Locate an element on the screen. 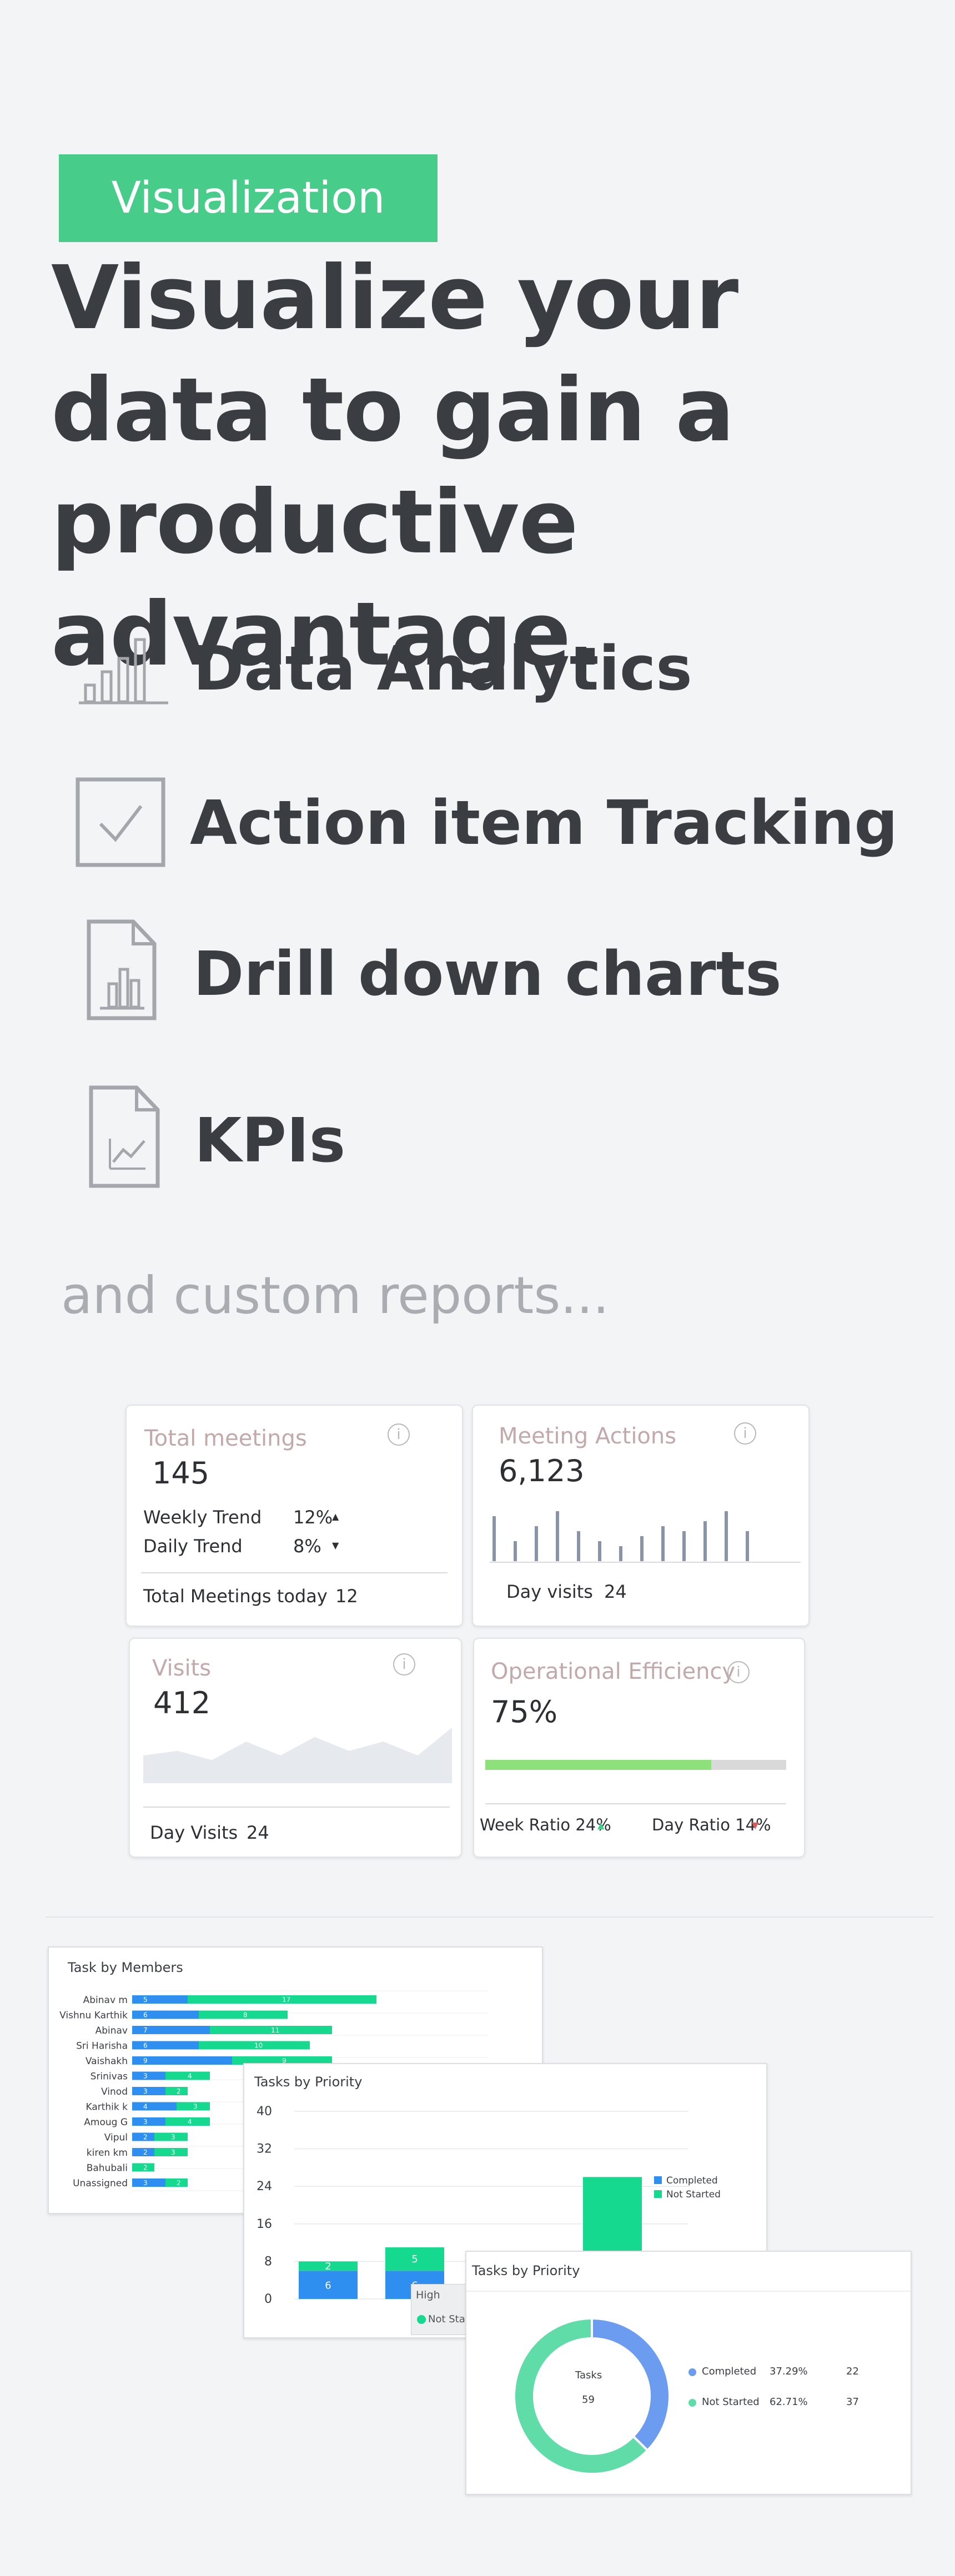 The image size is (955, 2576). legend-count-not-started: 37 is located at coordinates (852, 2402).